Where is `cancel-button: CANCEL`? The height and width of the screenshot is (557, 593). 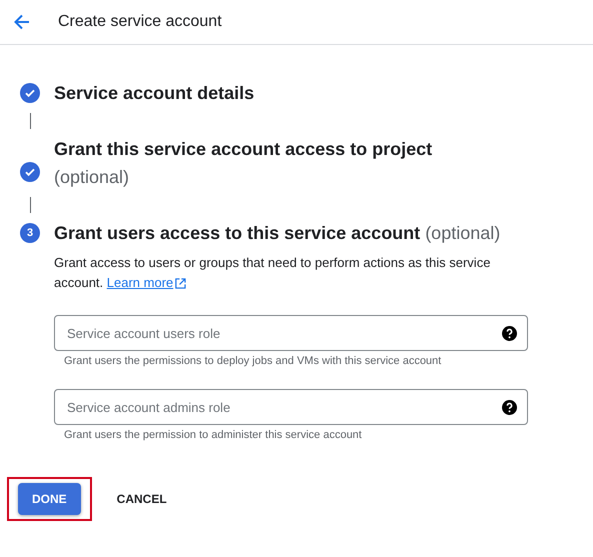 cancel-button: CANCEL is located at coordinates (141, 499).